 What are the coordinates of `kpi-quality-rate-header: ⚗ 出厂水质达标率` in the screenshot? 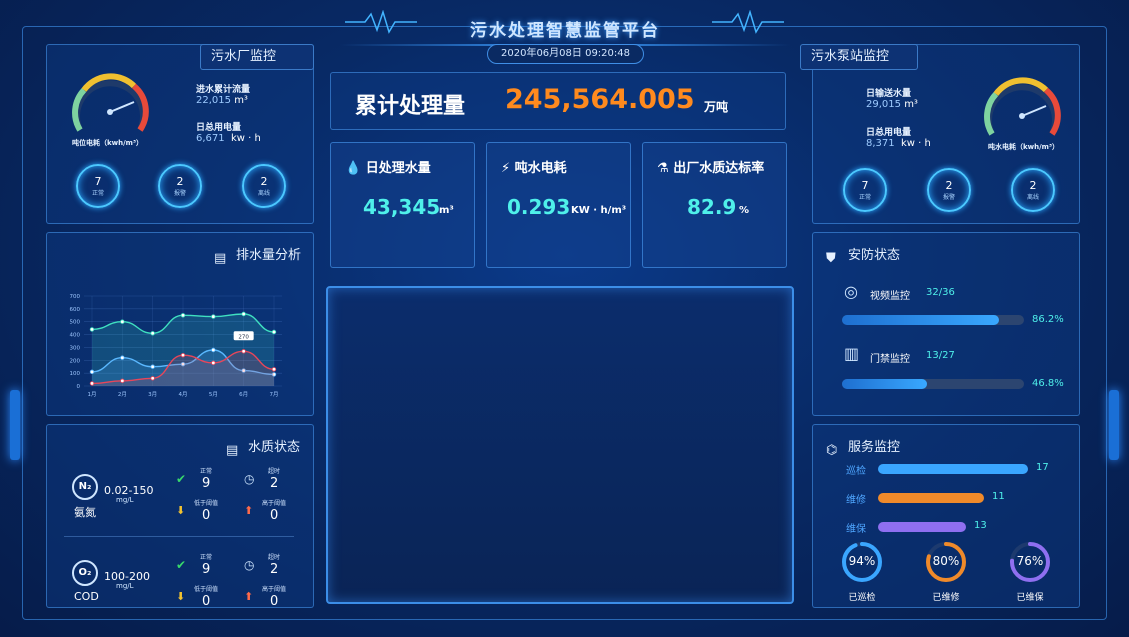 It's located at (711, 168).